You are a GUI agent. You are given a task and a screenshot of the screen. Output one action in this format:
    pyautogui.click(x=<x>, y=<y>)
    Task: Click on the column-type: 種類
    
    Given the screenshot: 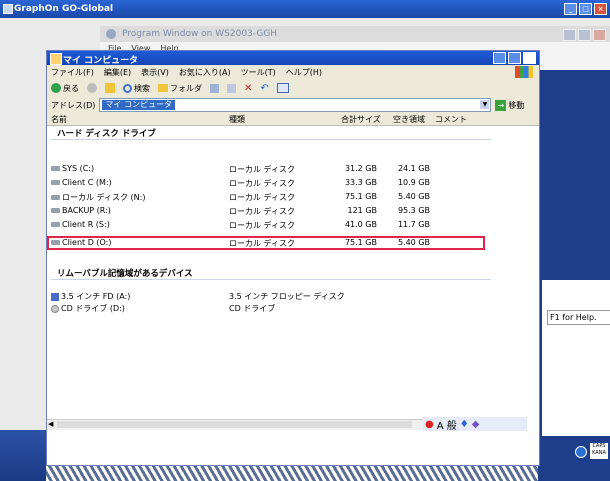 What is the action you would take?
    pyautogui.click(x=237, y=119)
    